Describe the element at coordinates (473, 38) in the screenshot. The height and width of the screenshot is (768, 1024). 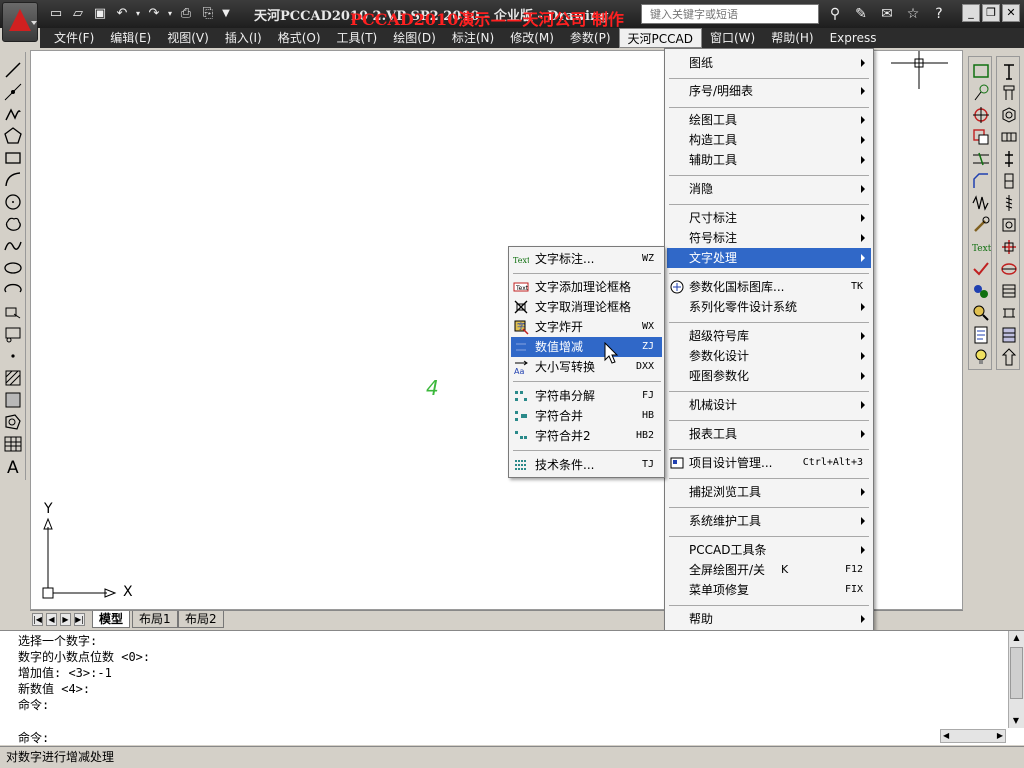
I see `menu-dimension: 标注(N)` at that location.